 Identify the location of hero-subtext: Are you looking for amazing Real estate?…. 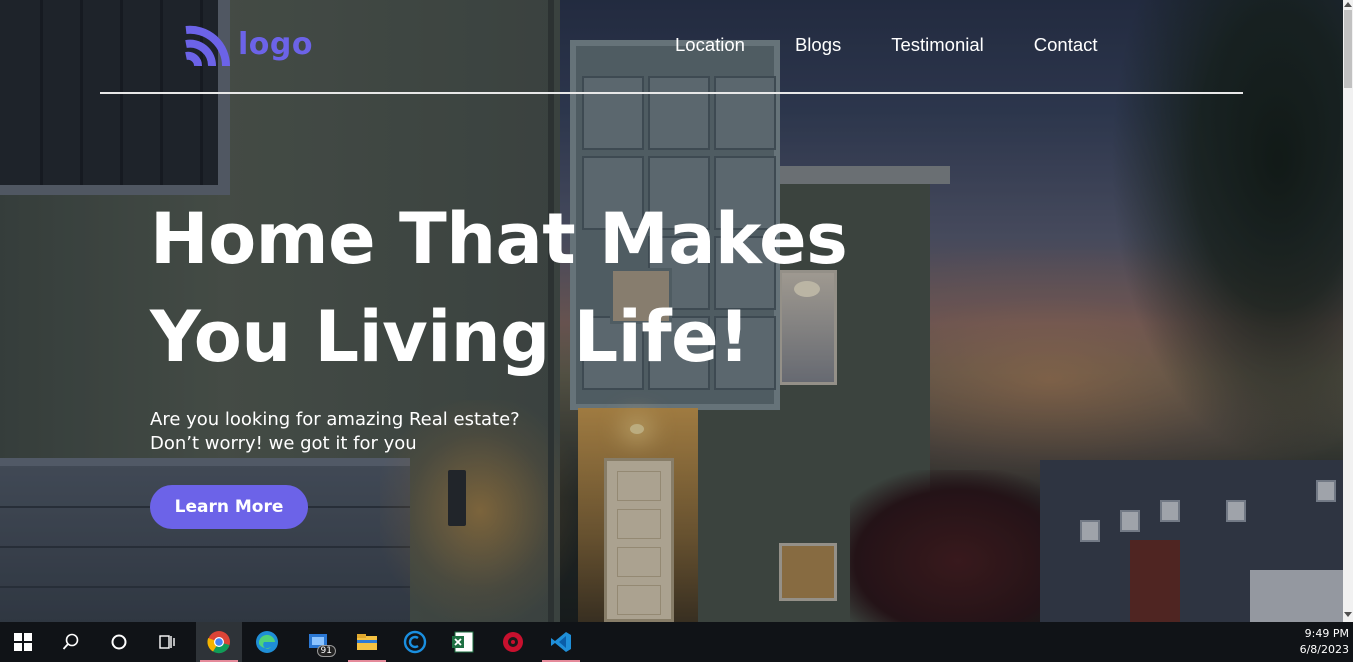
(335, 431).